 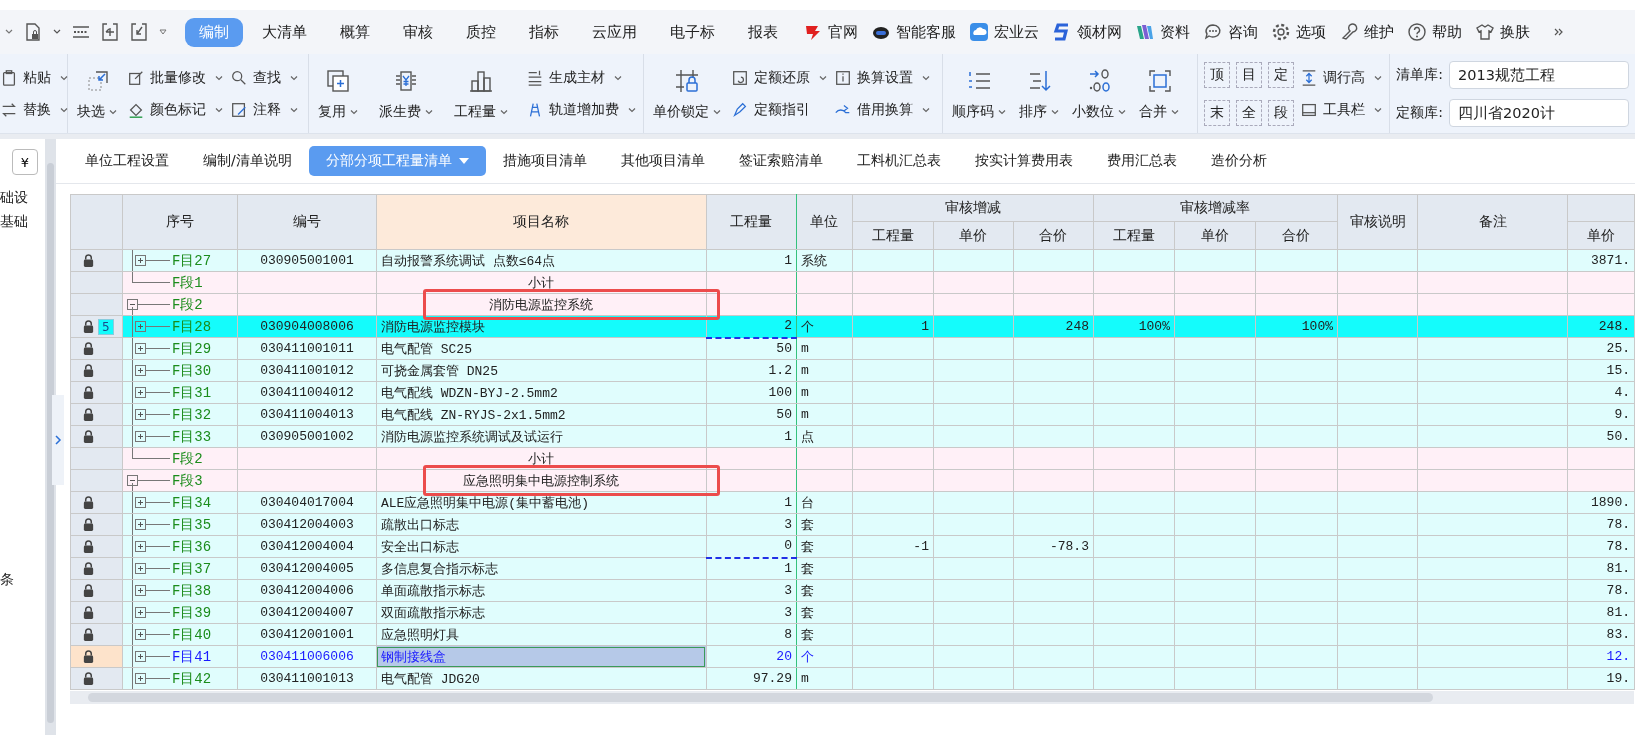 I want to click on toolbar-button: 派生费, so click(x=406, y=93).